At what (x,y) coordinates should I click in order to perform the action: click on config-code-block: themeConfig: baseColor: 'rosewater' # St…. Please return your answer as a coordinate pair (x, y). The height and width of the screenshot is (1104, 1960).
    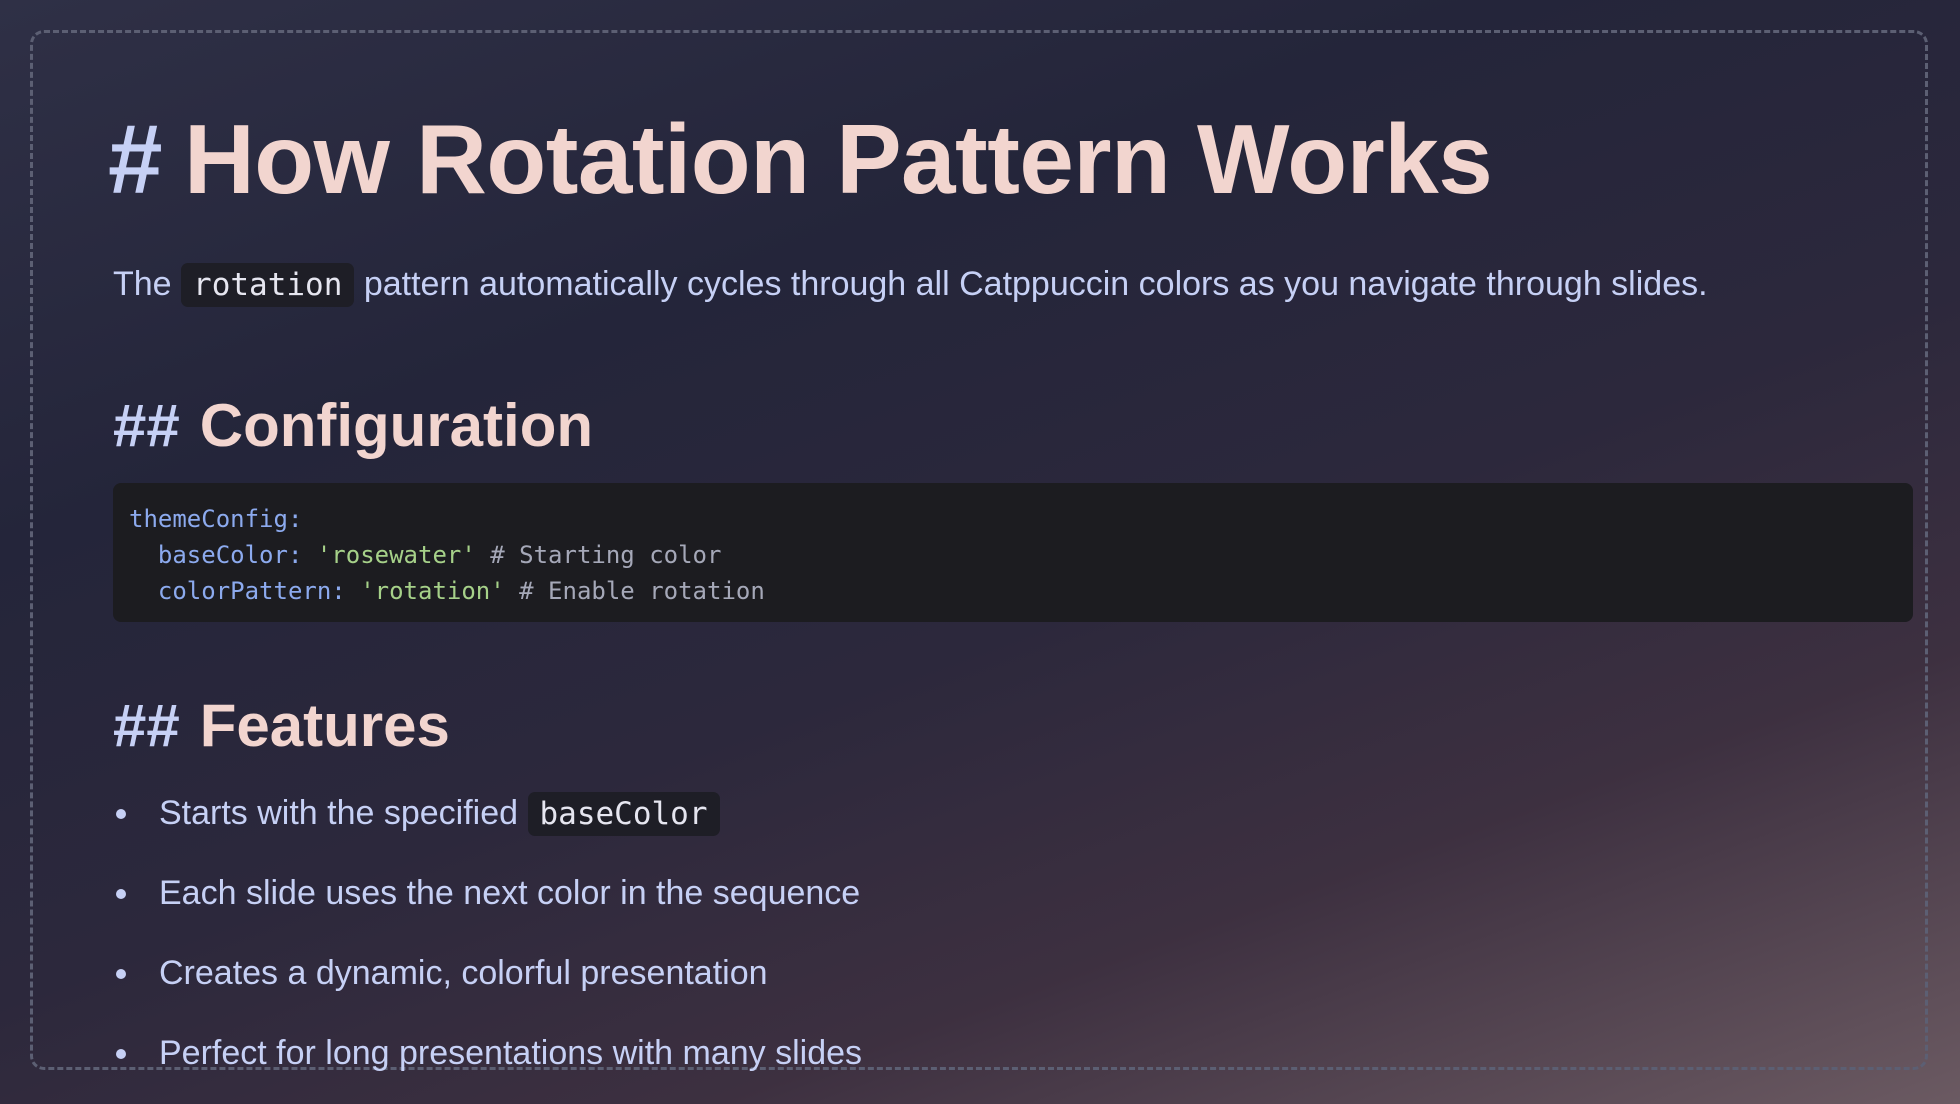
    Looking at the image, I should click on (1013, 552).